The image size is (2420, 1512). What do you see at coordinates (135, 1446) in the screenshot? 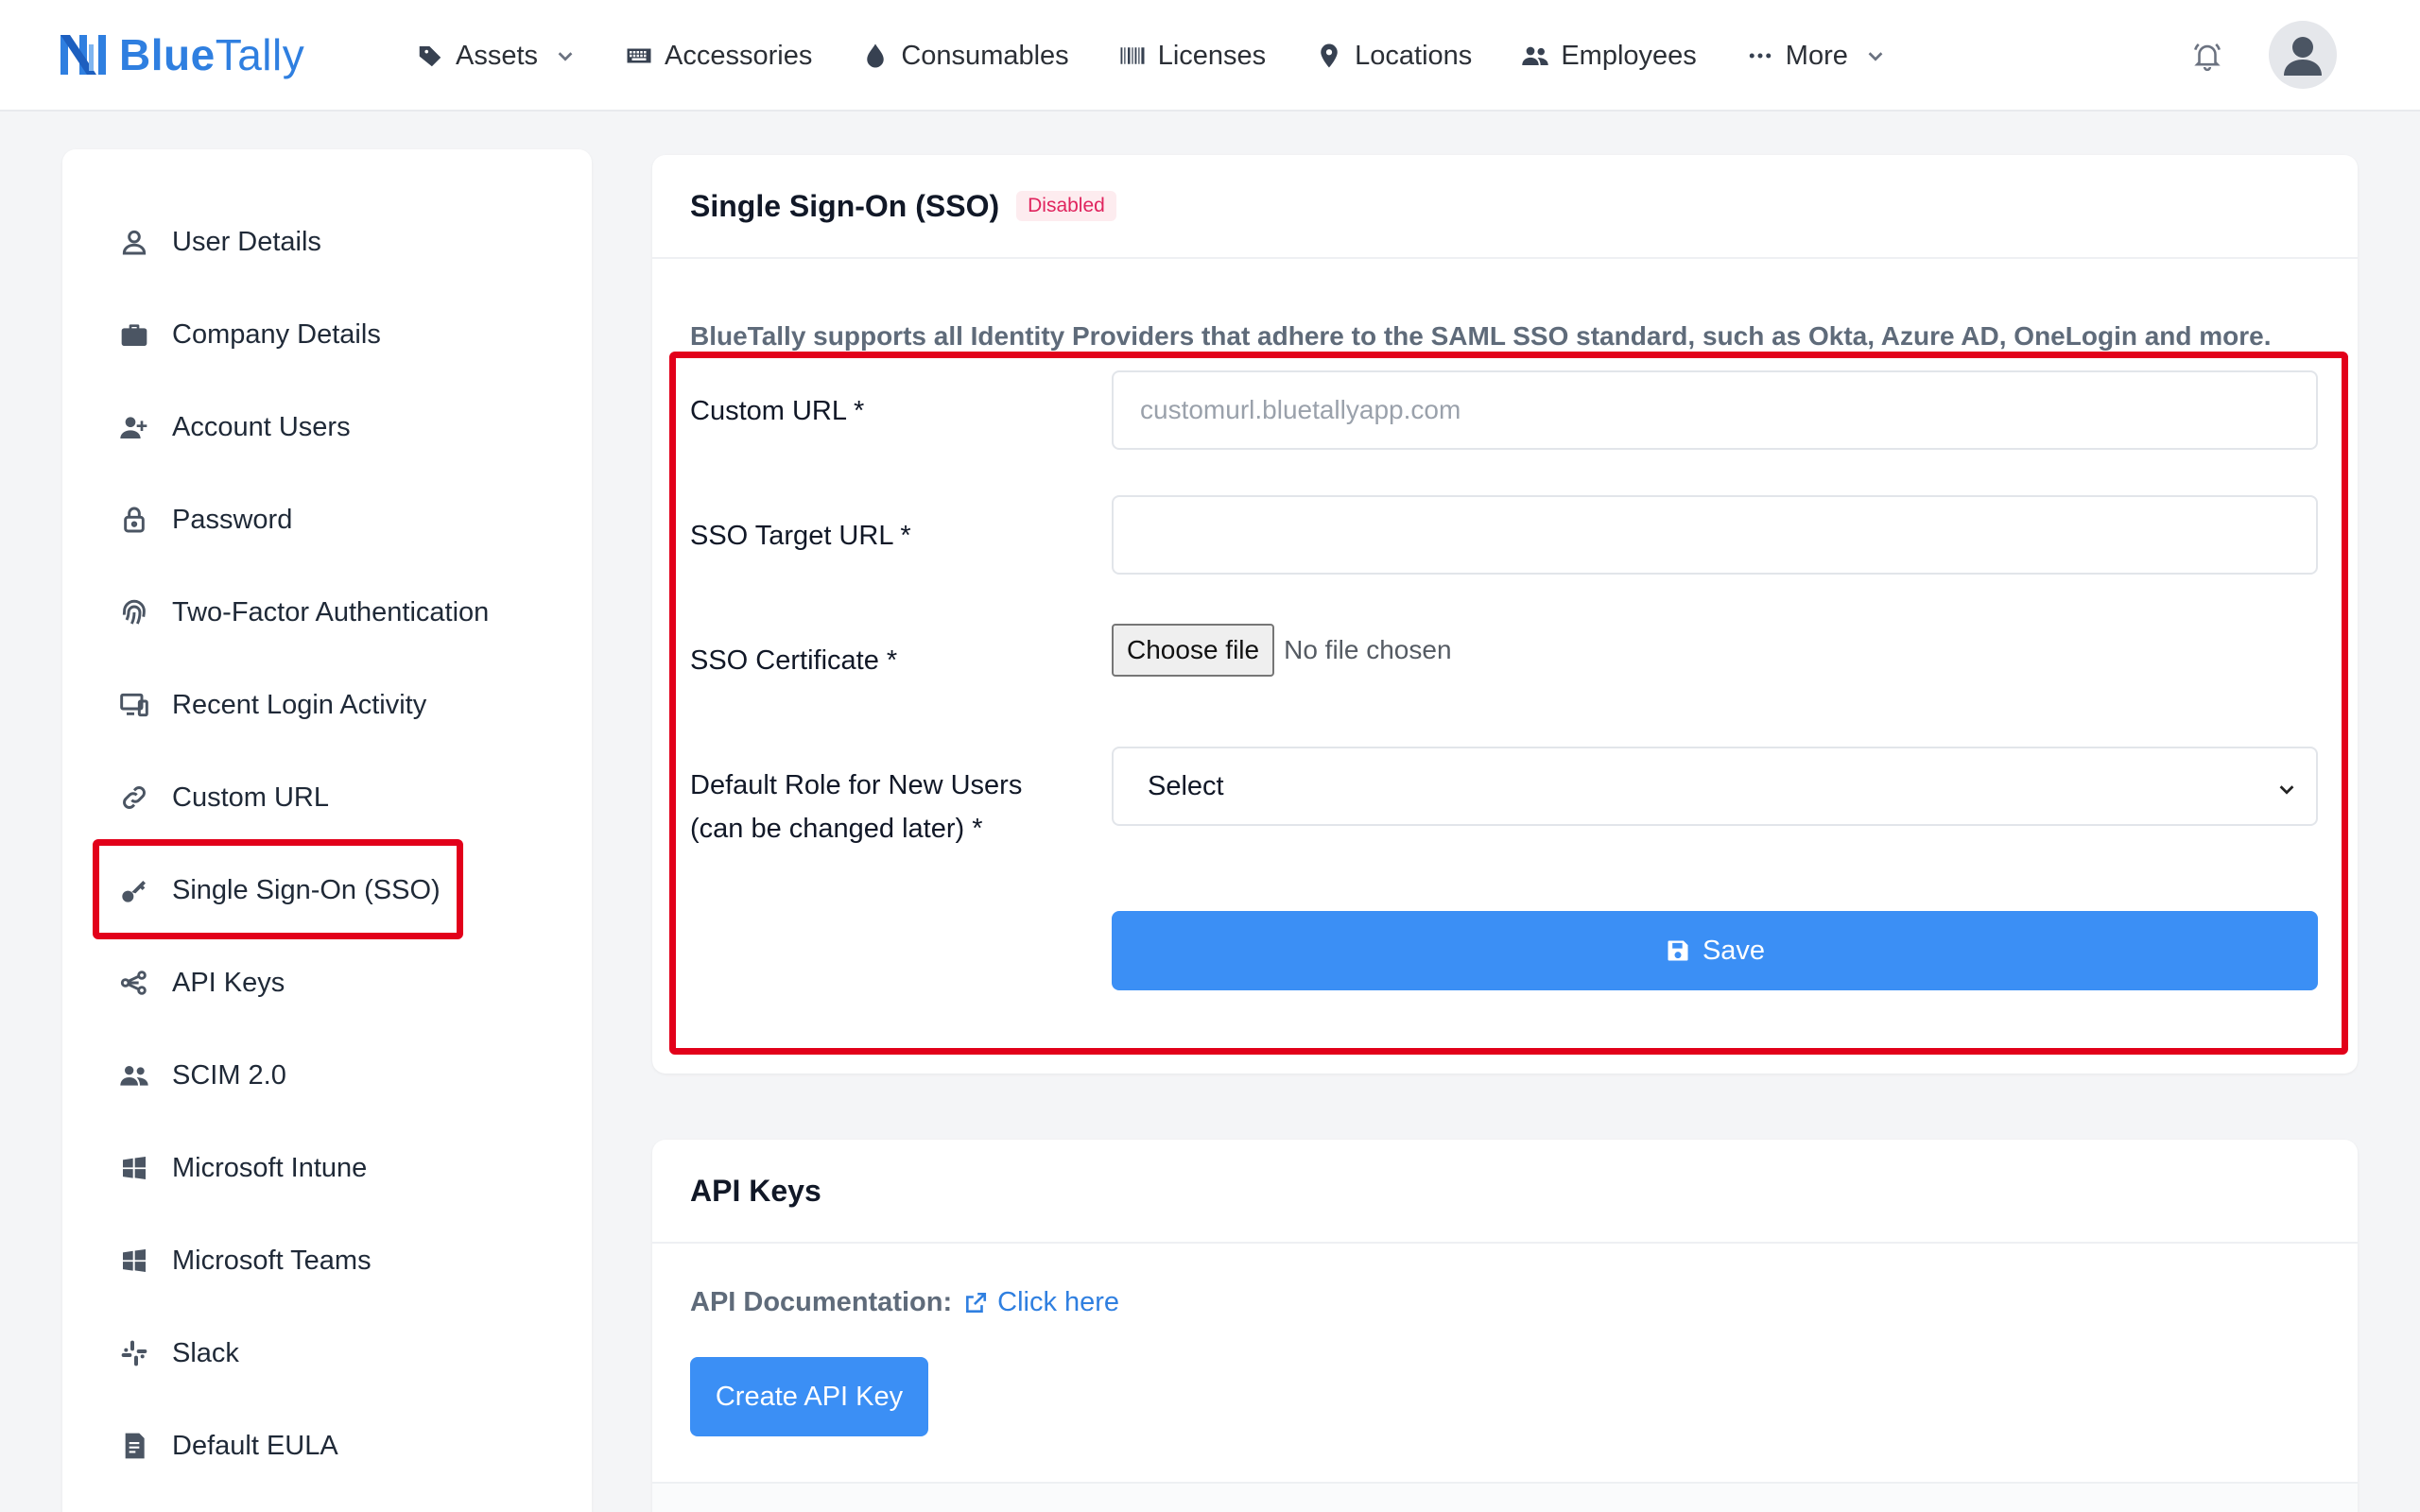
I see `document-icon` at bounding box center [135, 1446].